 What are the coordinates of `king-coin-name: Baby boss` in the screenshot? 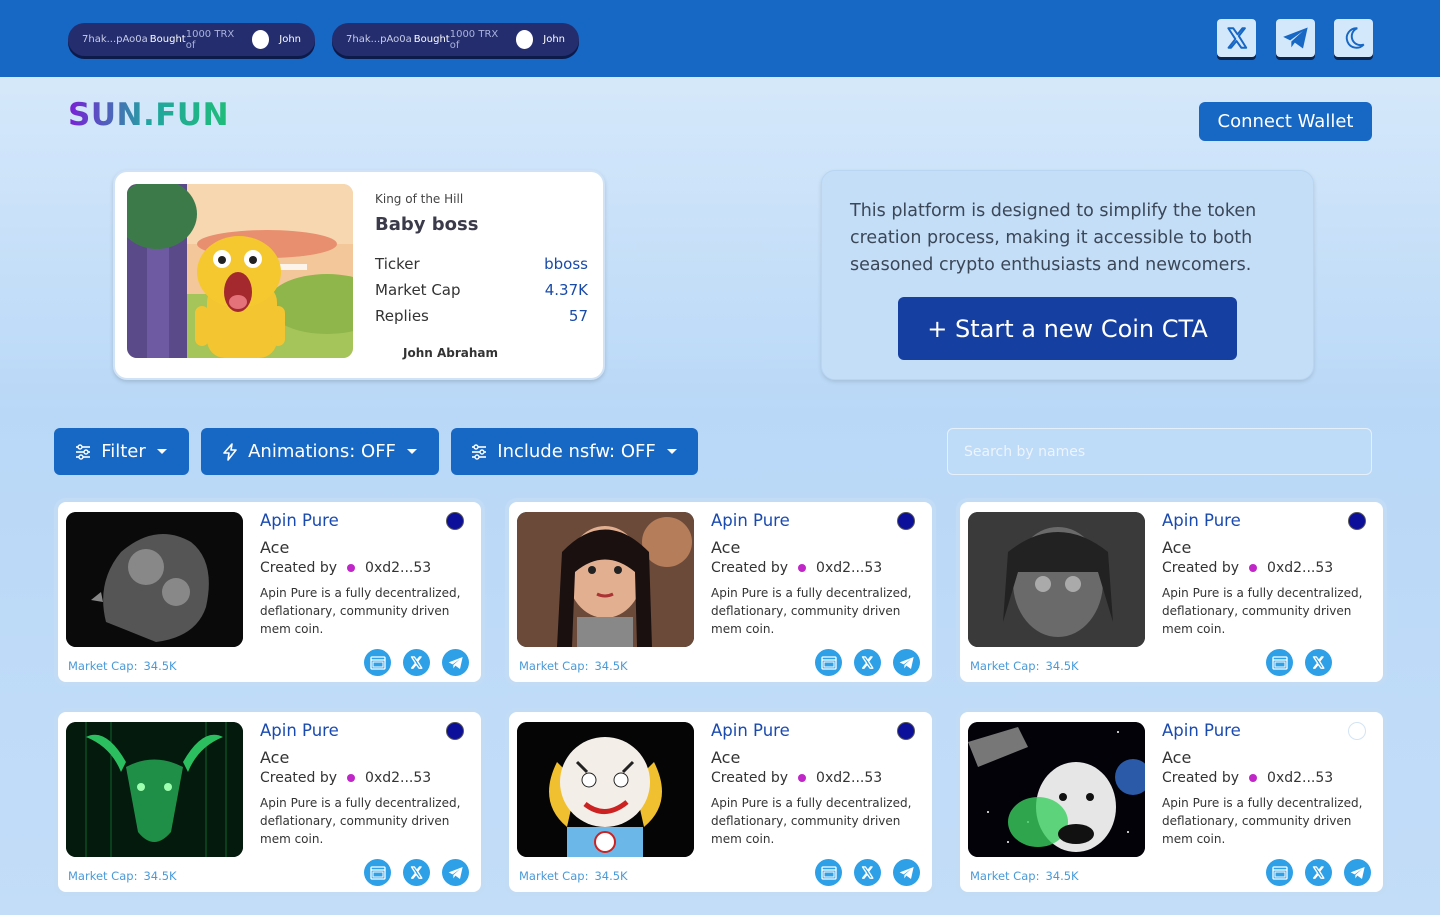 It's located at (426, 224).